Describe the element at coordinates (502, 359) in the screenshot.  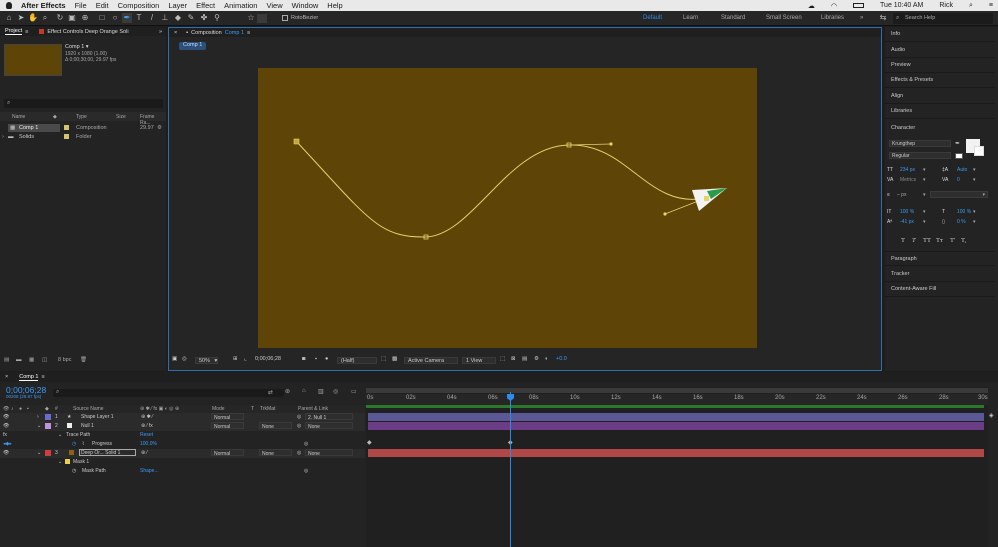
I see `toggle-pixel-aspect-icon: ⬚` at that location.